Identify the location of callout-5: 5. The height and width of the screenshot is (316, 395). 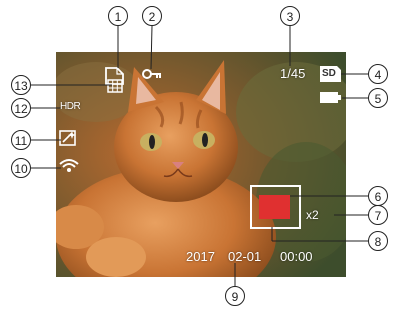
(378, 98).